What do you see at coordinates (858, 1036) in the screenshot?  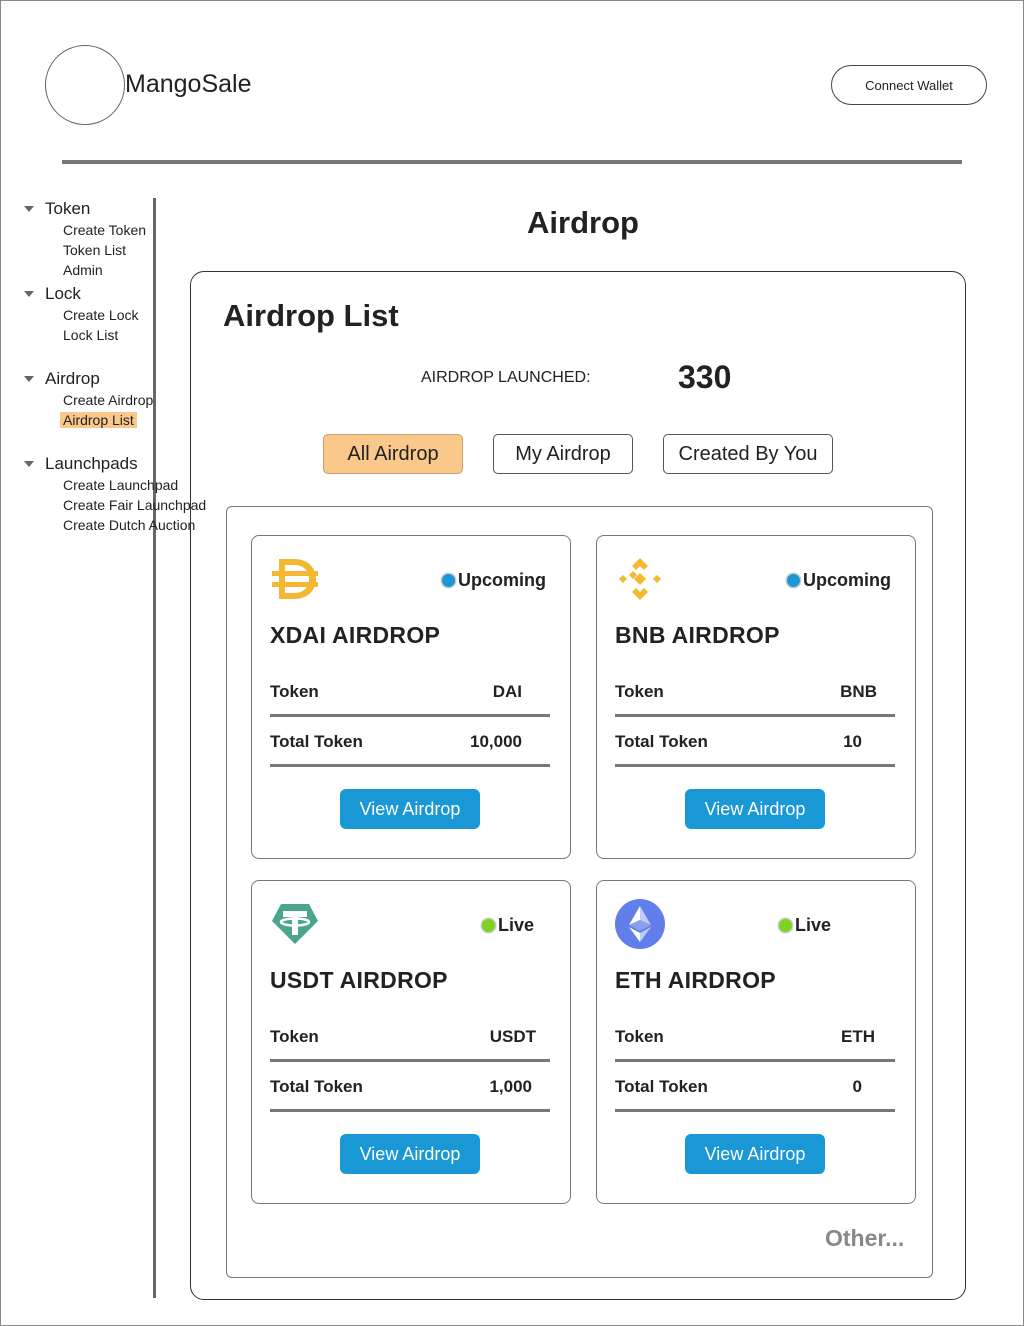 I see `token-value: ETH` at bounding box center [858, 1036].